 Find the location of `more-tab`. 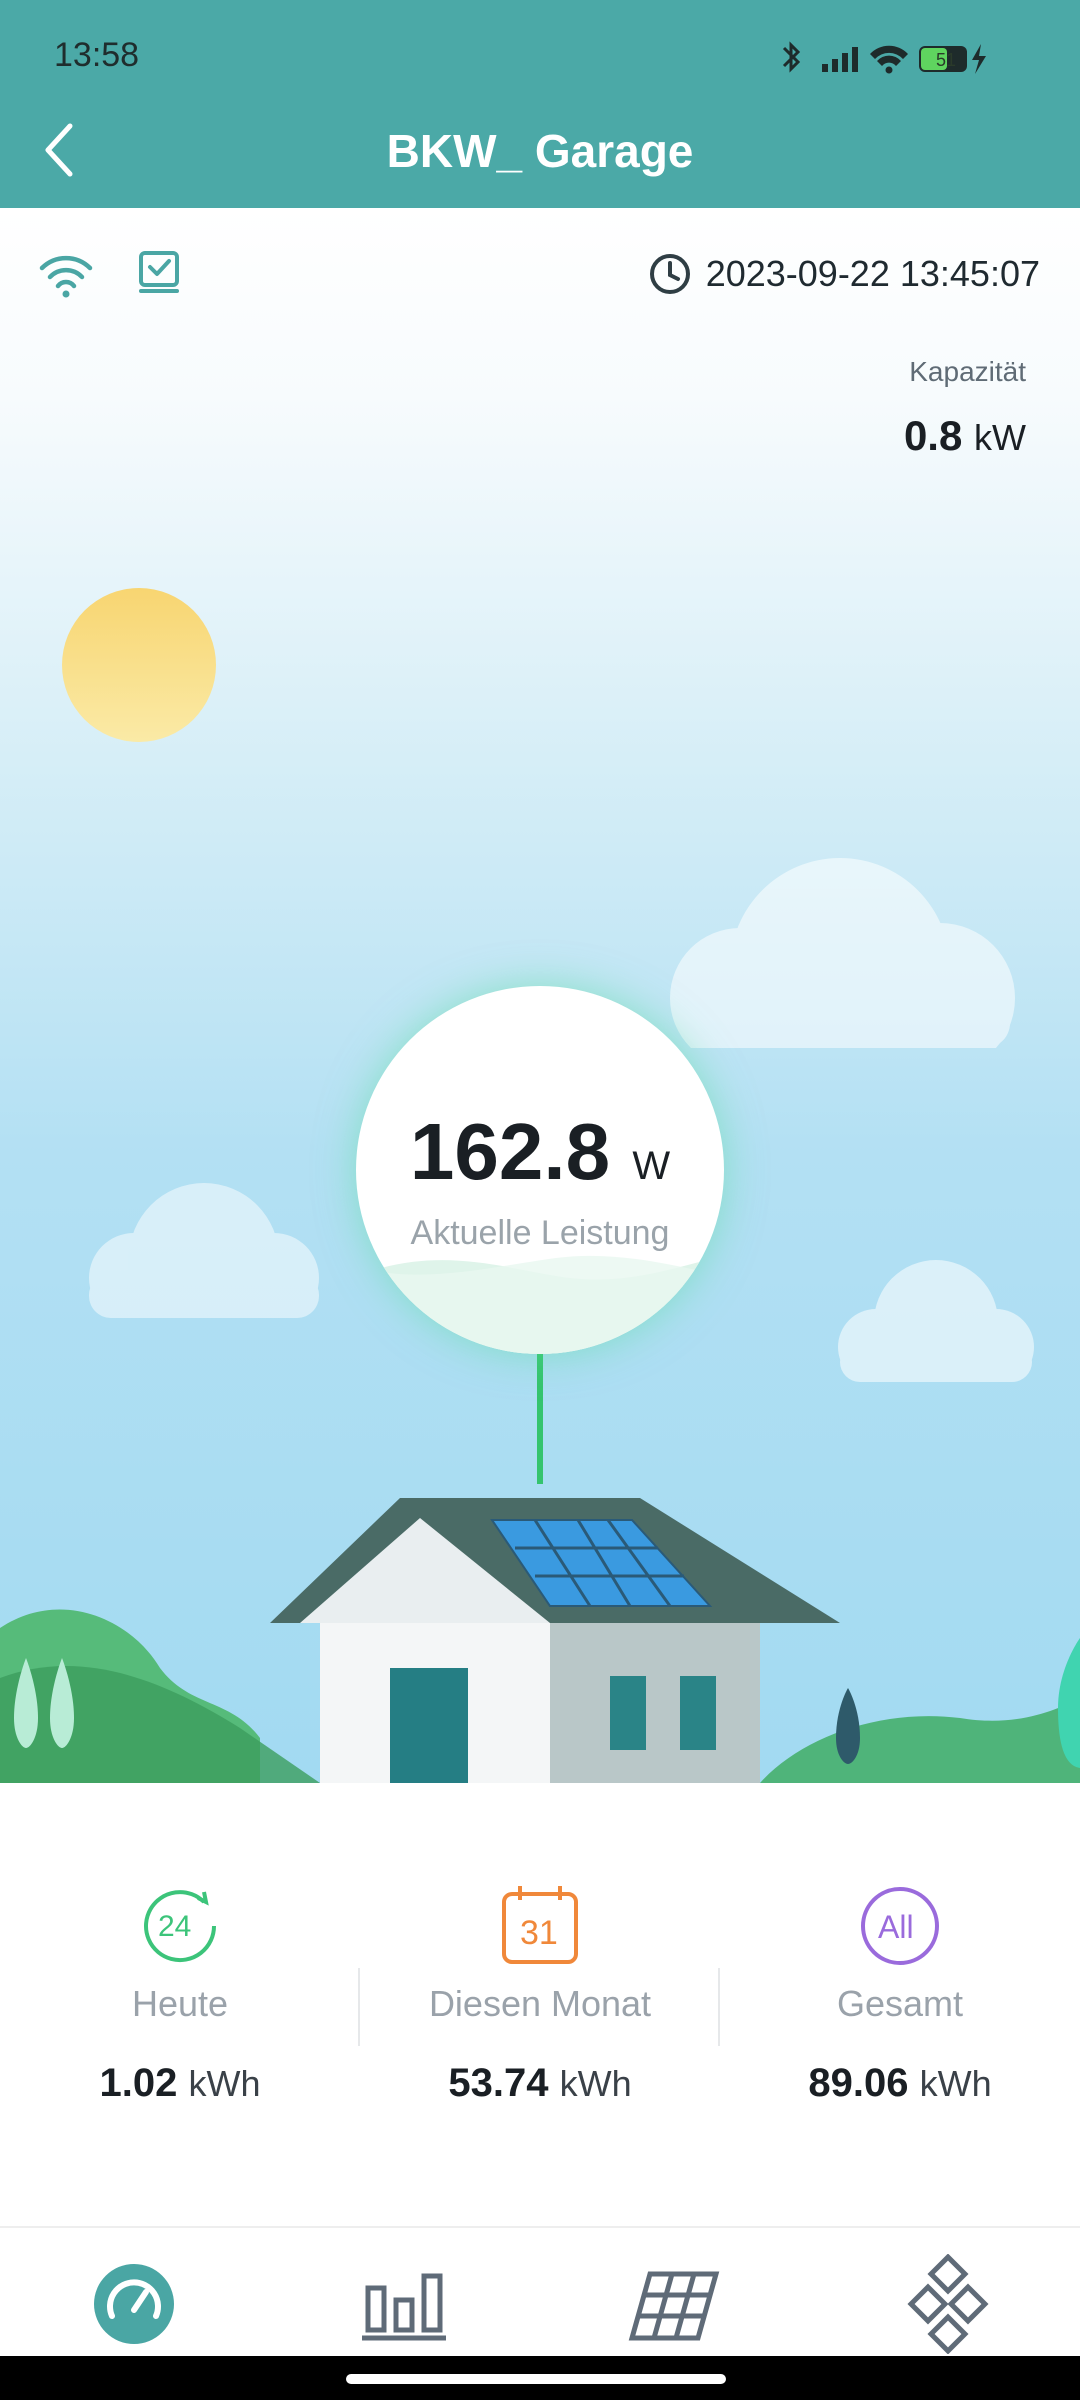

more-tab is located at coordinates (948, 2304).